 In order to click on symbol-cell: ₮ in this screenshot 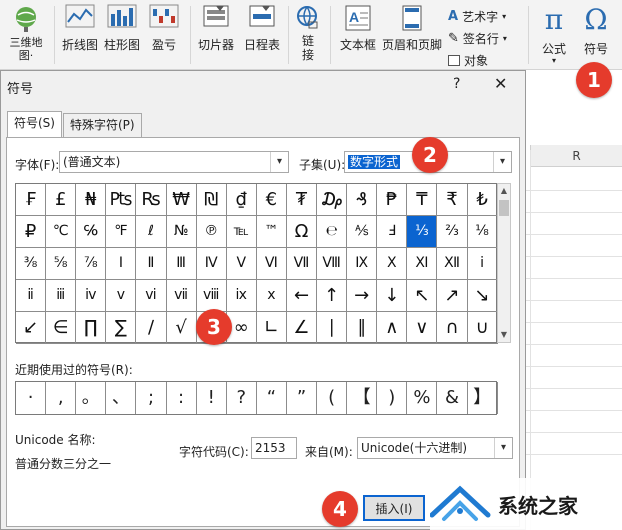, I will do `click(302, 200)`.